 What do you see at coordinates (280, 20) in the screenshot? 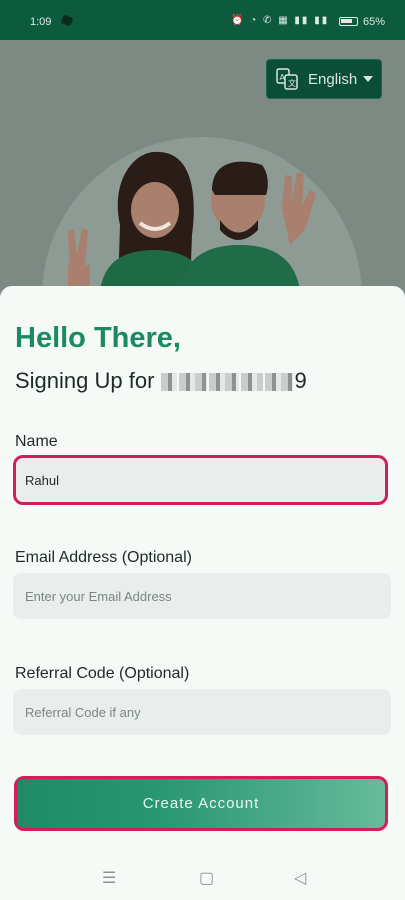
I see `status-icons: ⏰ ◔ ✆ ▦ ▮▮ ▮▮` at bounding box center [280, 20].